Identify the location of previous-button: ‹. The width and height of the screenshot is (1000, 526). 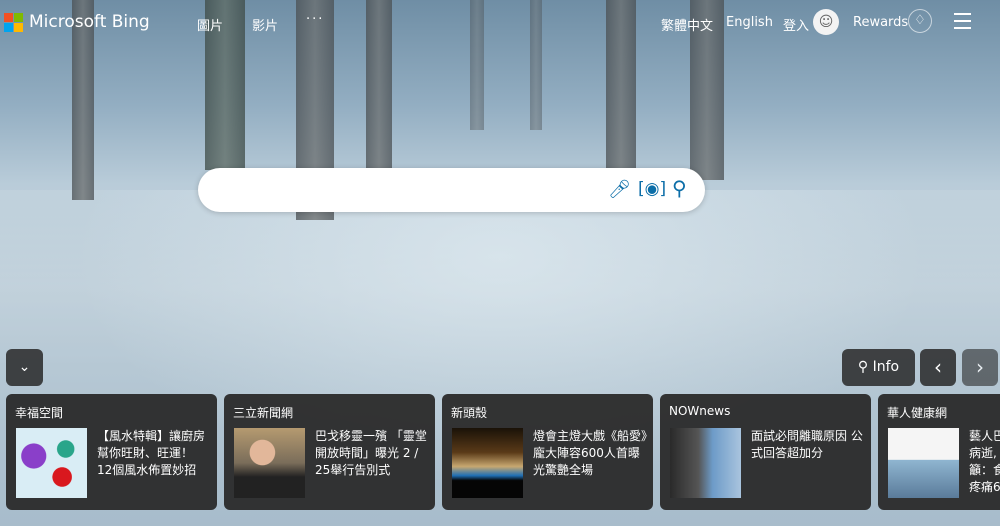
(938, 367).